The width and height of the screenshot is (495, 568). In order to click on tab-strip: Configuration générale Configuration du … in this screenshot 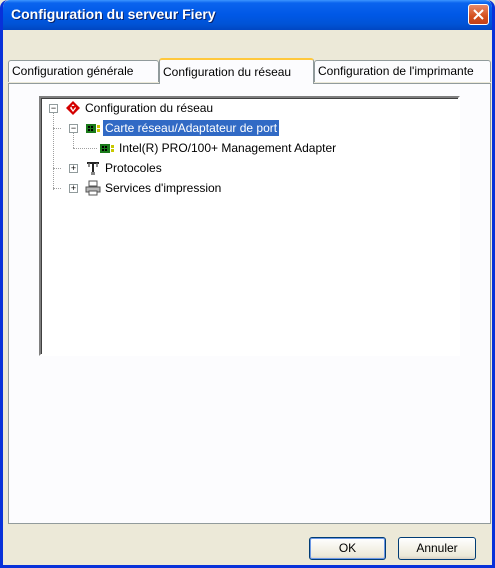, I will do `click(247, 57)`.